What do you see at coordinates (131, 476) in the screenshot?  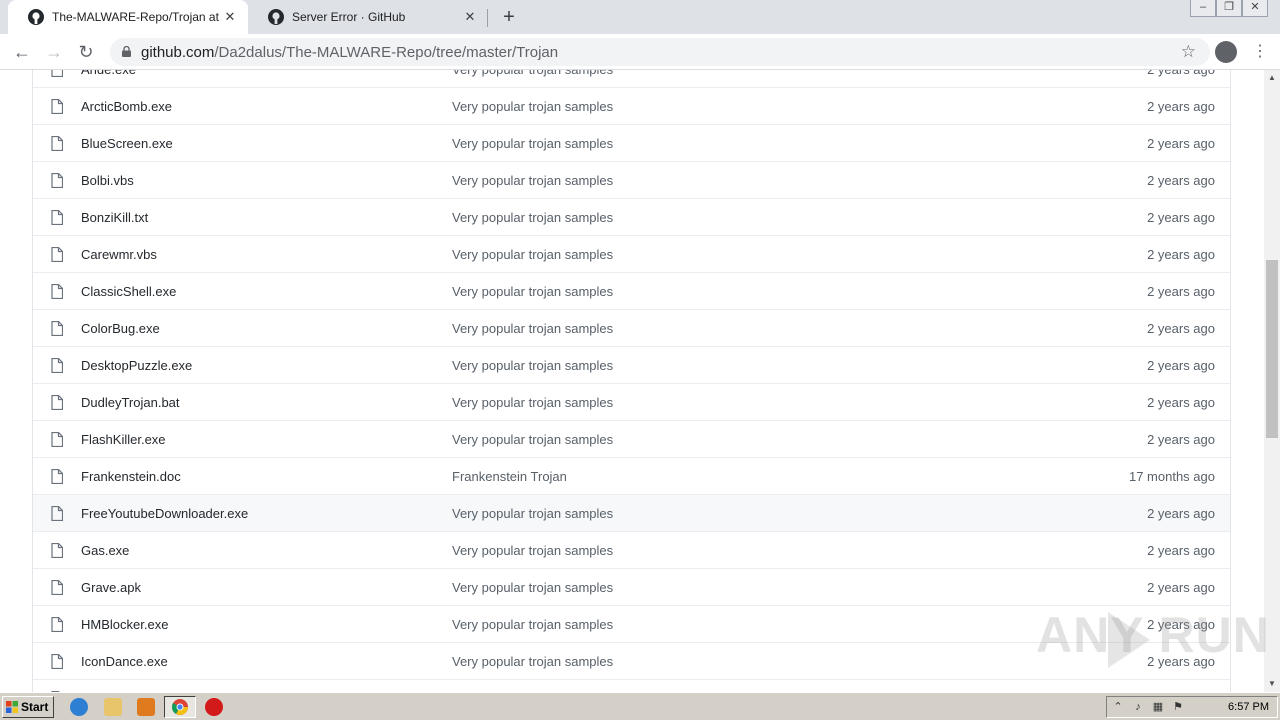 I see `file-name-link: Frankenstein.doc` at bounding box center [131, 476].